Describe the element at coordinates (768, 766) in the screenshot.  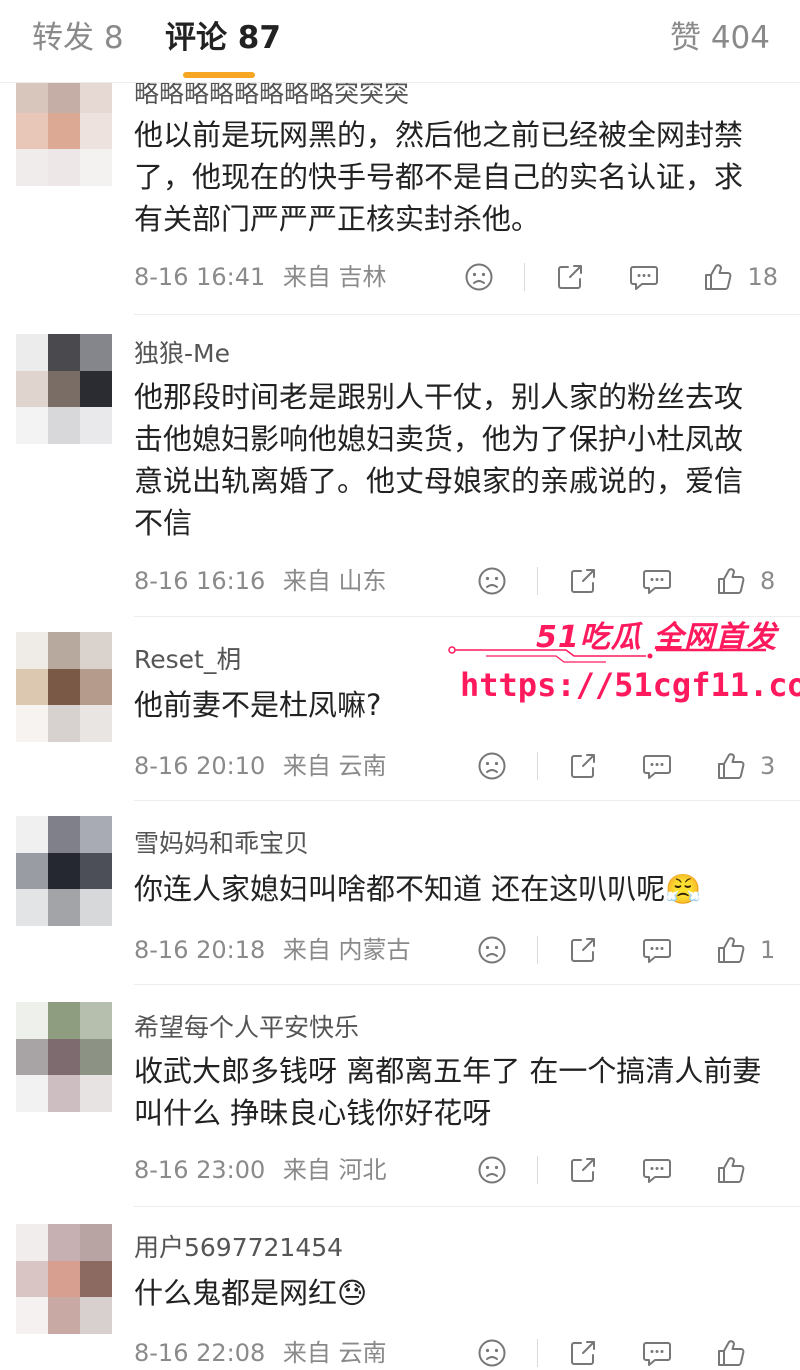
I see `like-count: 3` at that location.